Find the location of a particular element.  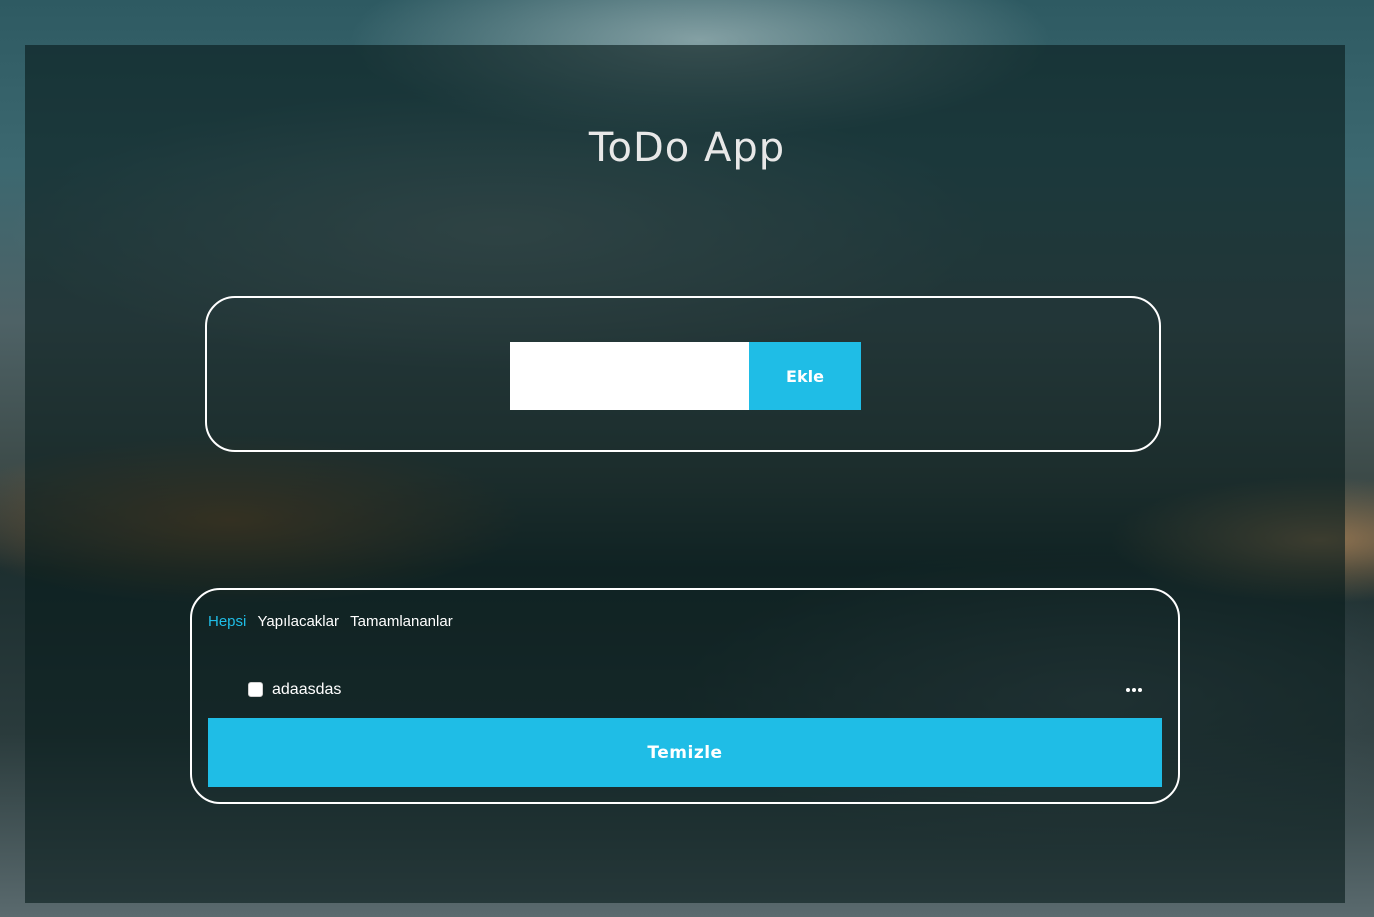

filter-tabs: Hepsi Yapılacaklar Tamamlananlar is located at coordinates (334, 621).